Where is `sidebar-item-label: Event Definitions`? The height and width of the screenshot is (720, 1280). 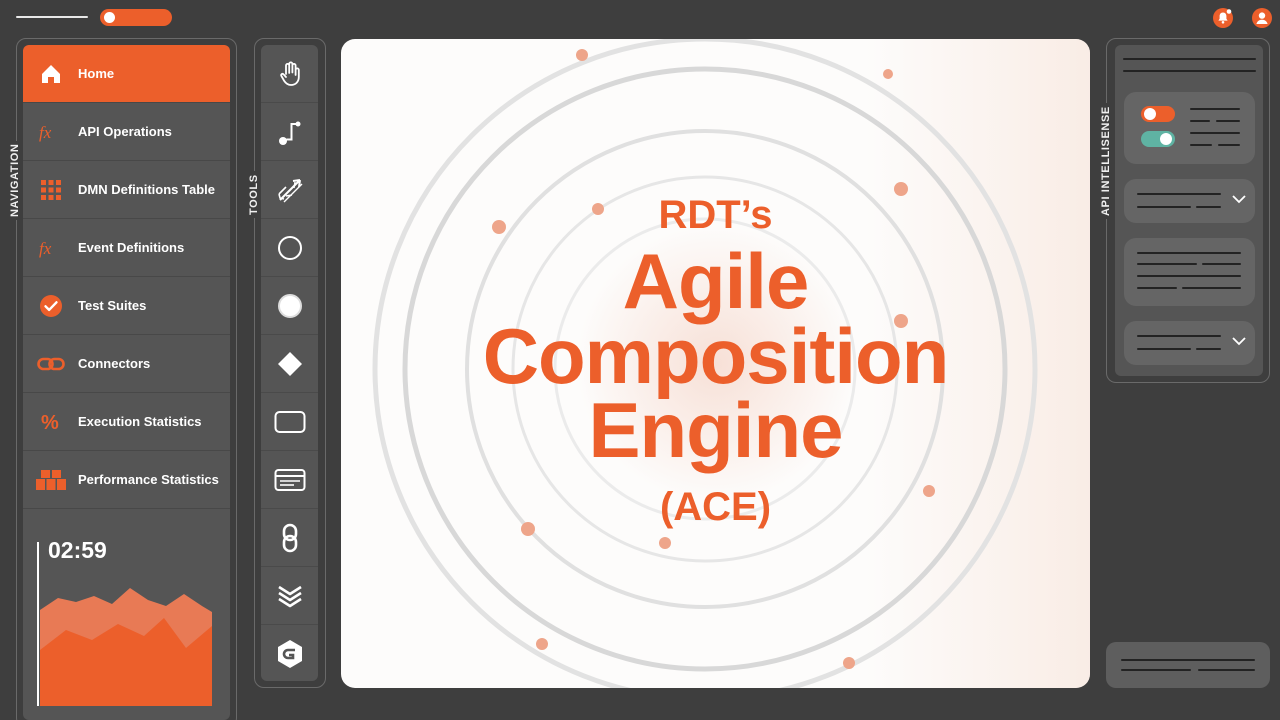 sidebar-item-label: Event Definitions is located at coordinates (131, 247).